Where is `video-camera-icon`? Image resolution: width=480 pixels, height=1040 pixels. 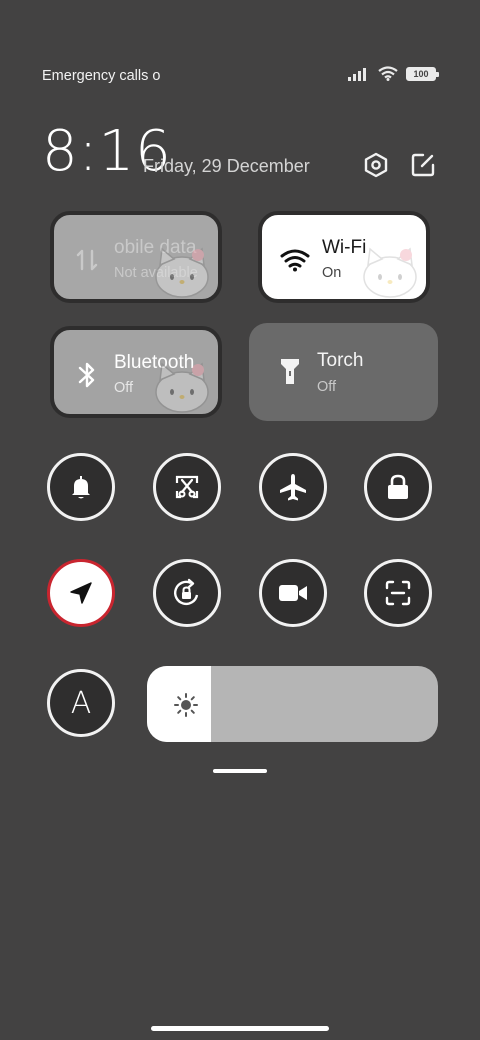 video-camera-icon is located at coordinates (293, 593).